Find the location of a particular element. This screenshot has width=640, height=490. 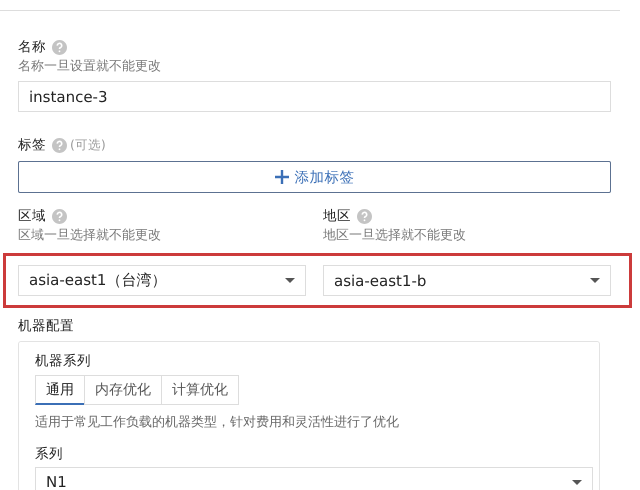

field-label: 标签 is located at coordinates (32, 145).